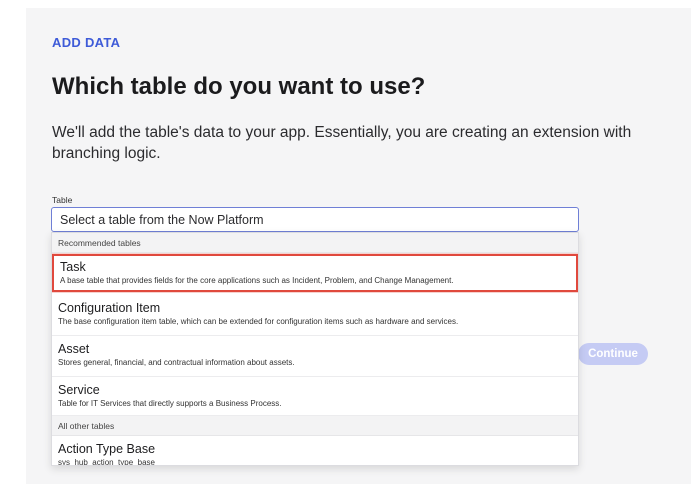 This screenshot has width=691, height=484. Describe the element at coordinates (315, 426) in the screenshot. I see `all-other-tables-header: All other tables` at that location.